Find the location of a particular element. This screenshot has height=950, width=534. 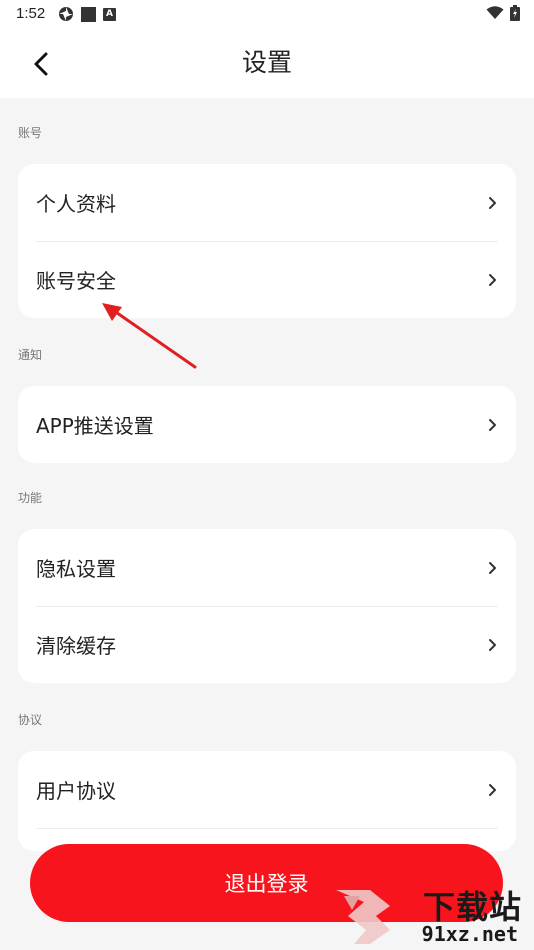

watermark-logo-icon is located at coordinates (363, 917).